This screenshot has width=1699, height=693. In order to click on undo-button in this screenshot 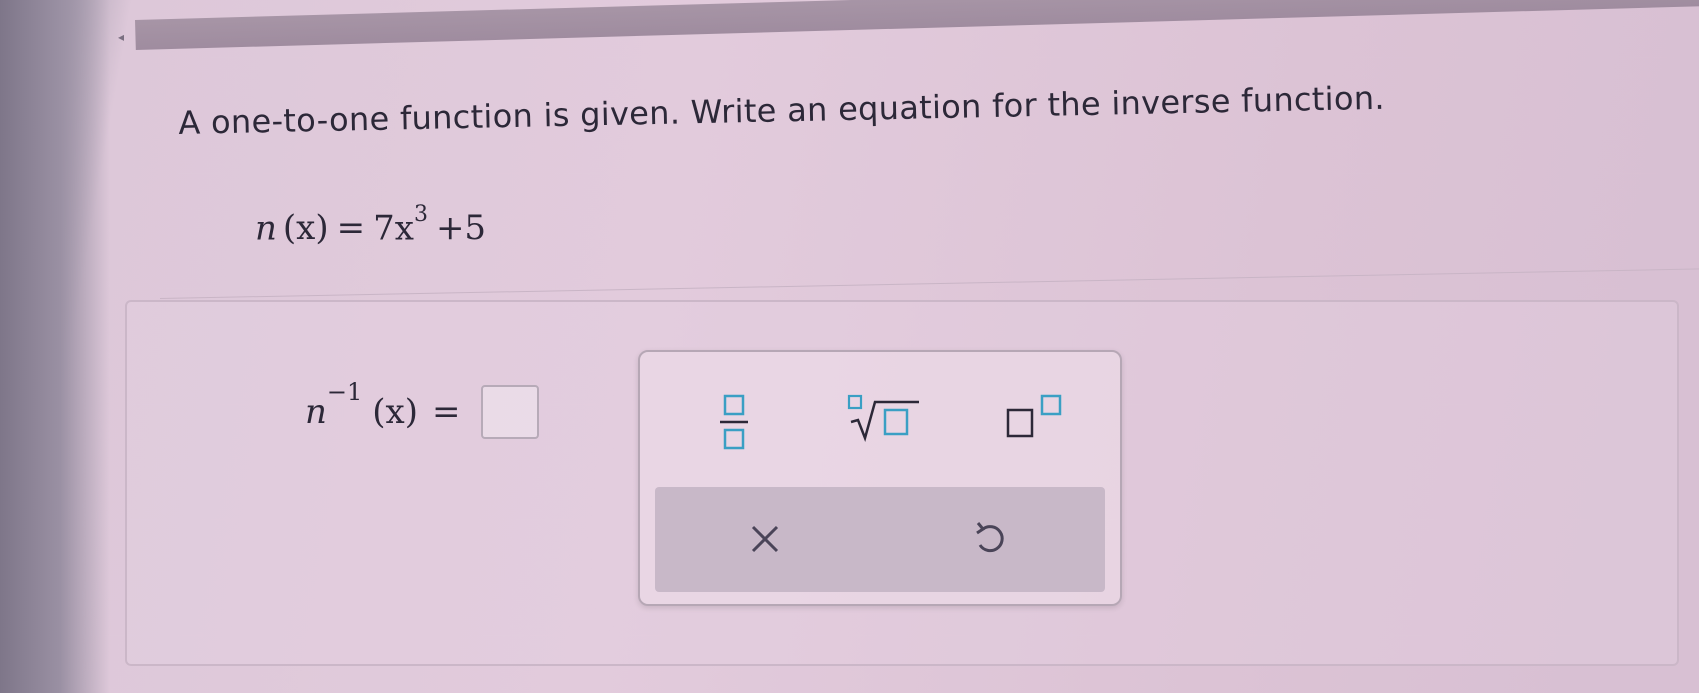, I will do `click(990, 539)`.